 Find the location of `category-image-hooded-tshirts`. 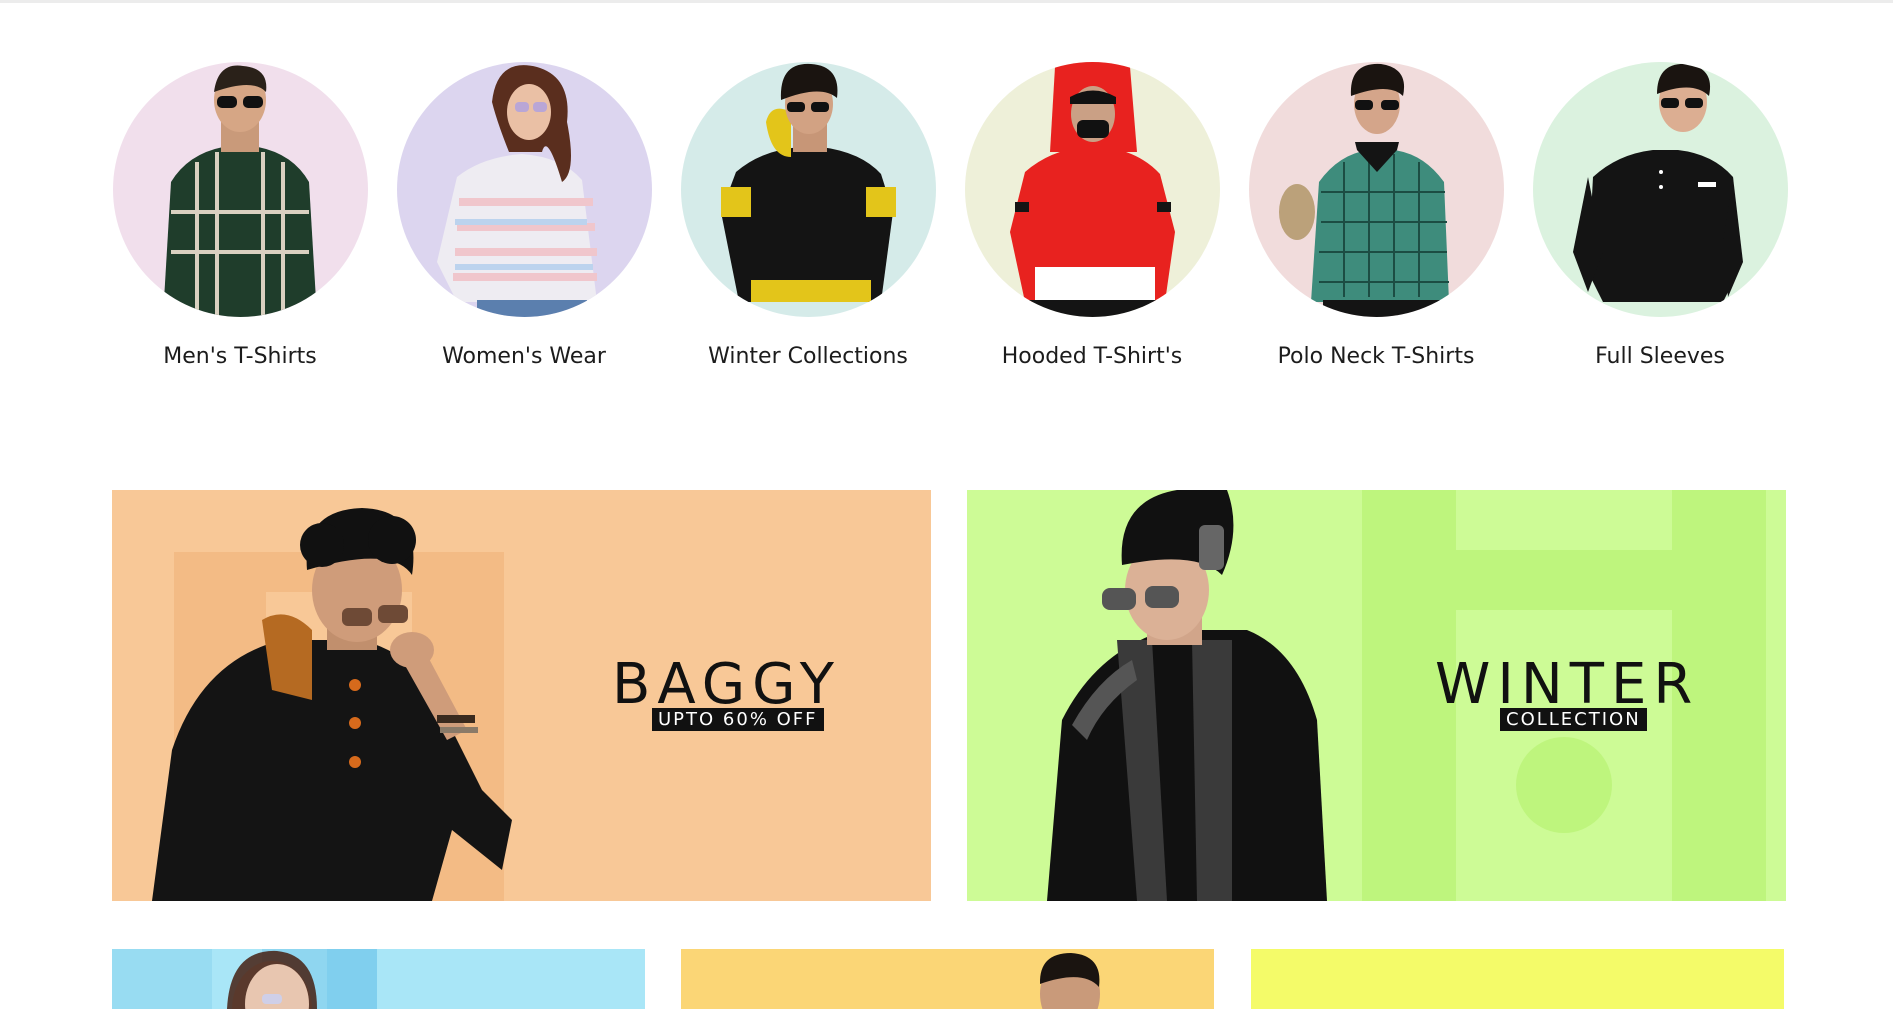

category-image-hooded-tshirts is located at coordinates (1092, 189).